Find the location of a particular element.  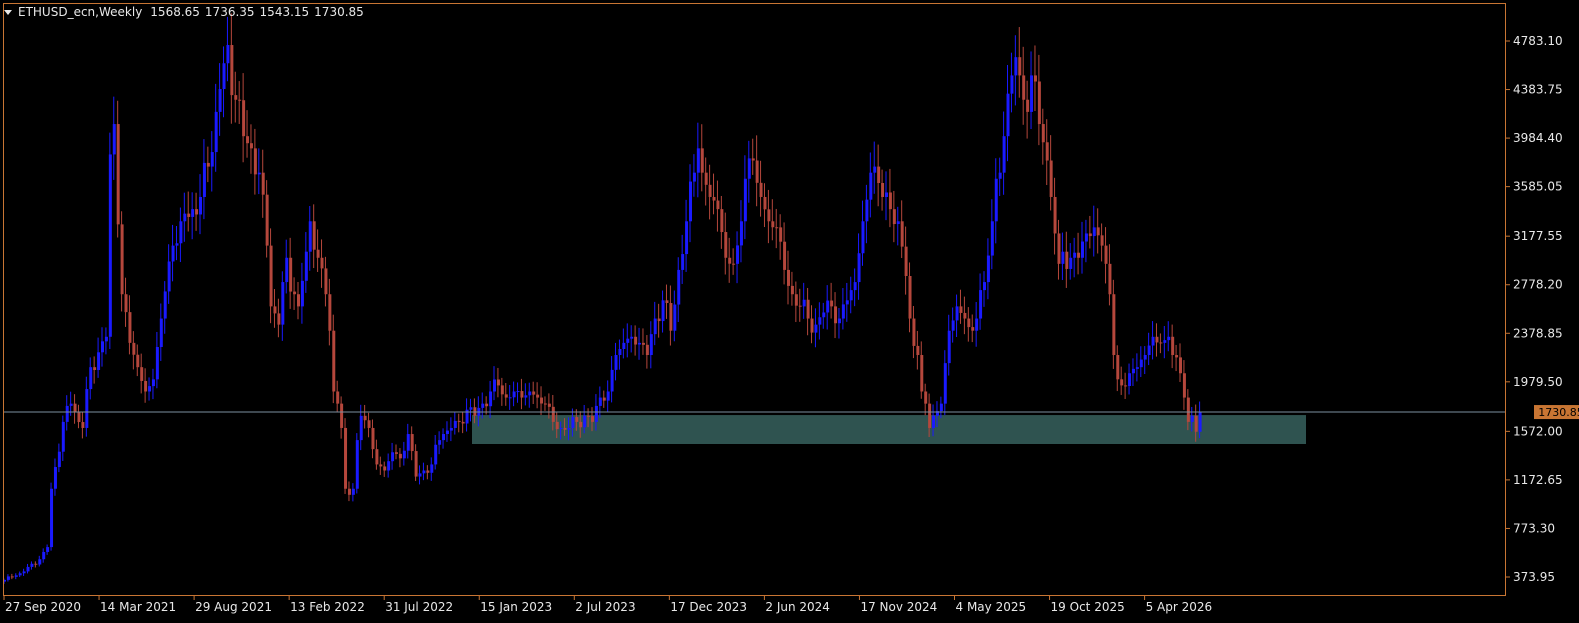

time-tick-label: 4 May 2025 is located at coordinates (991, 607).